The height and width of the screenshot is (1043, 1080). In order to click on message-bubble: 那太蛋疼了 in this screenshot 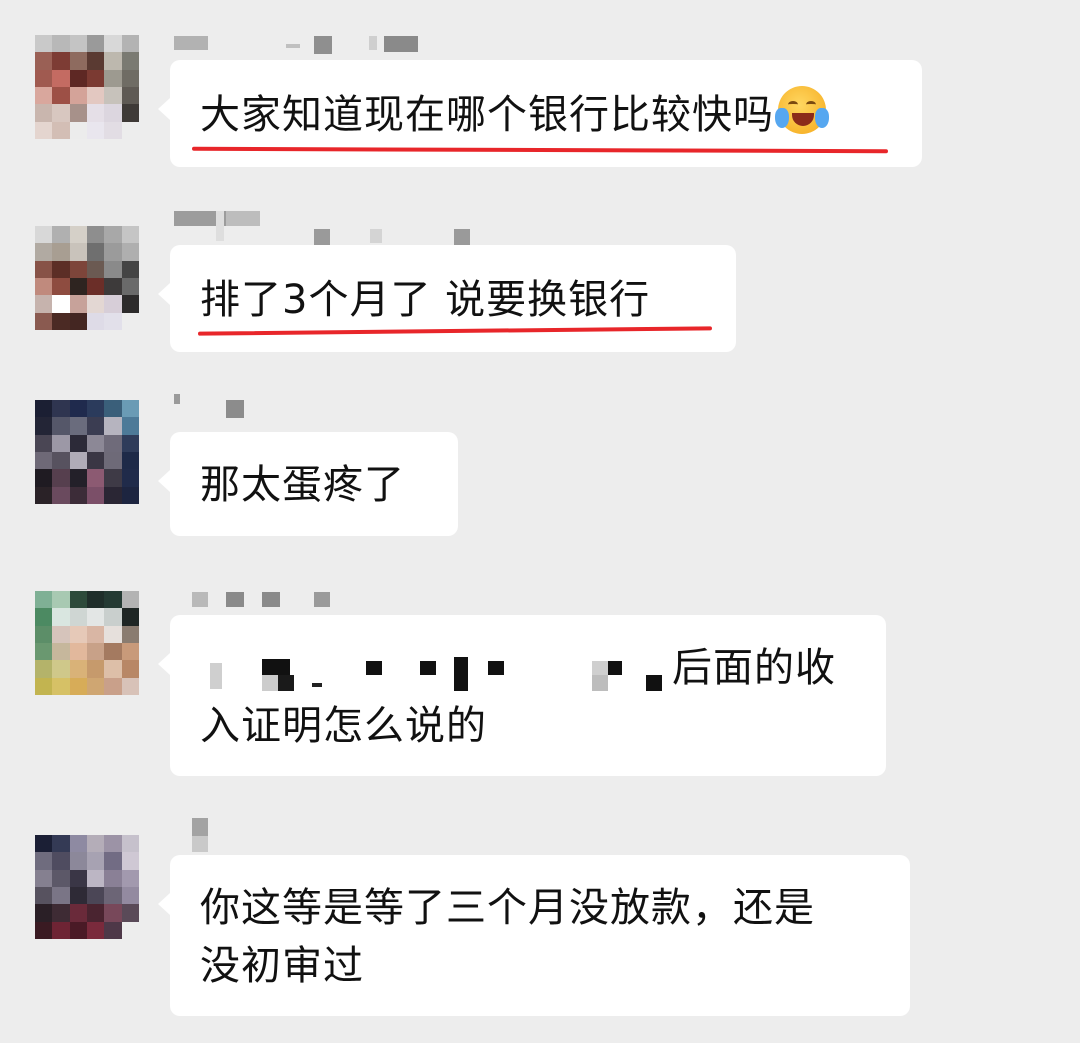, I will do `click(308, 484)`.